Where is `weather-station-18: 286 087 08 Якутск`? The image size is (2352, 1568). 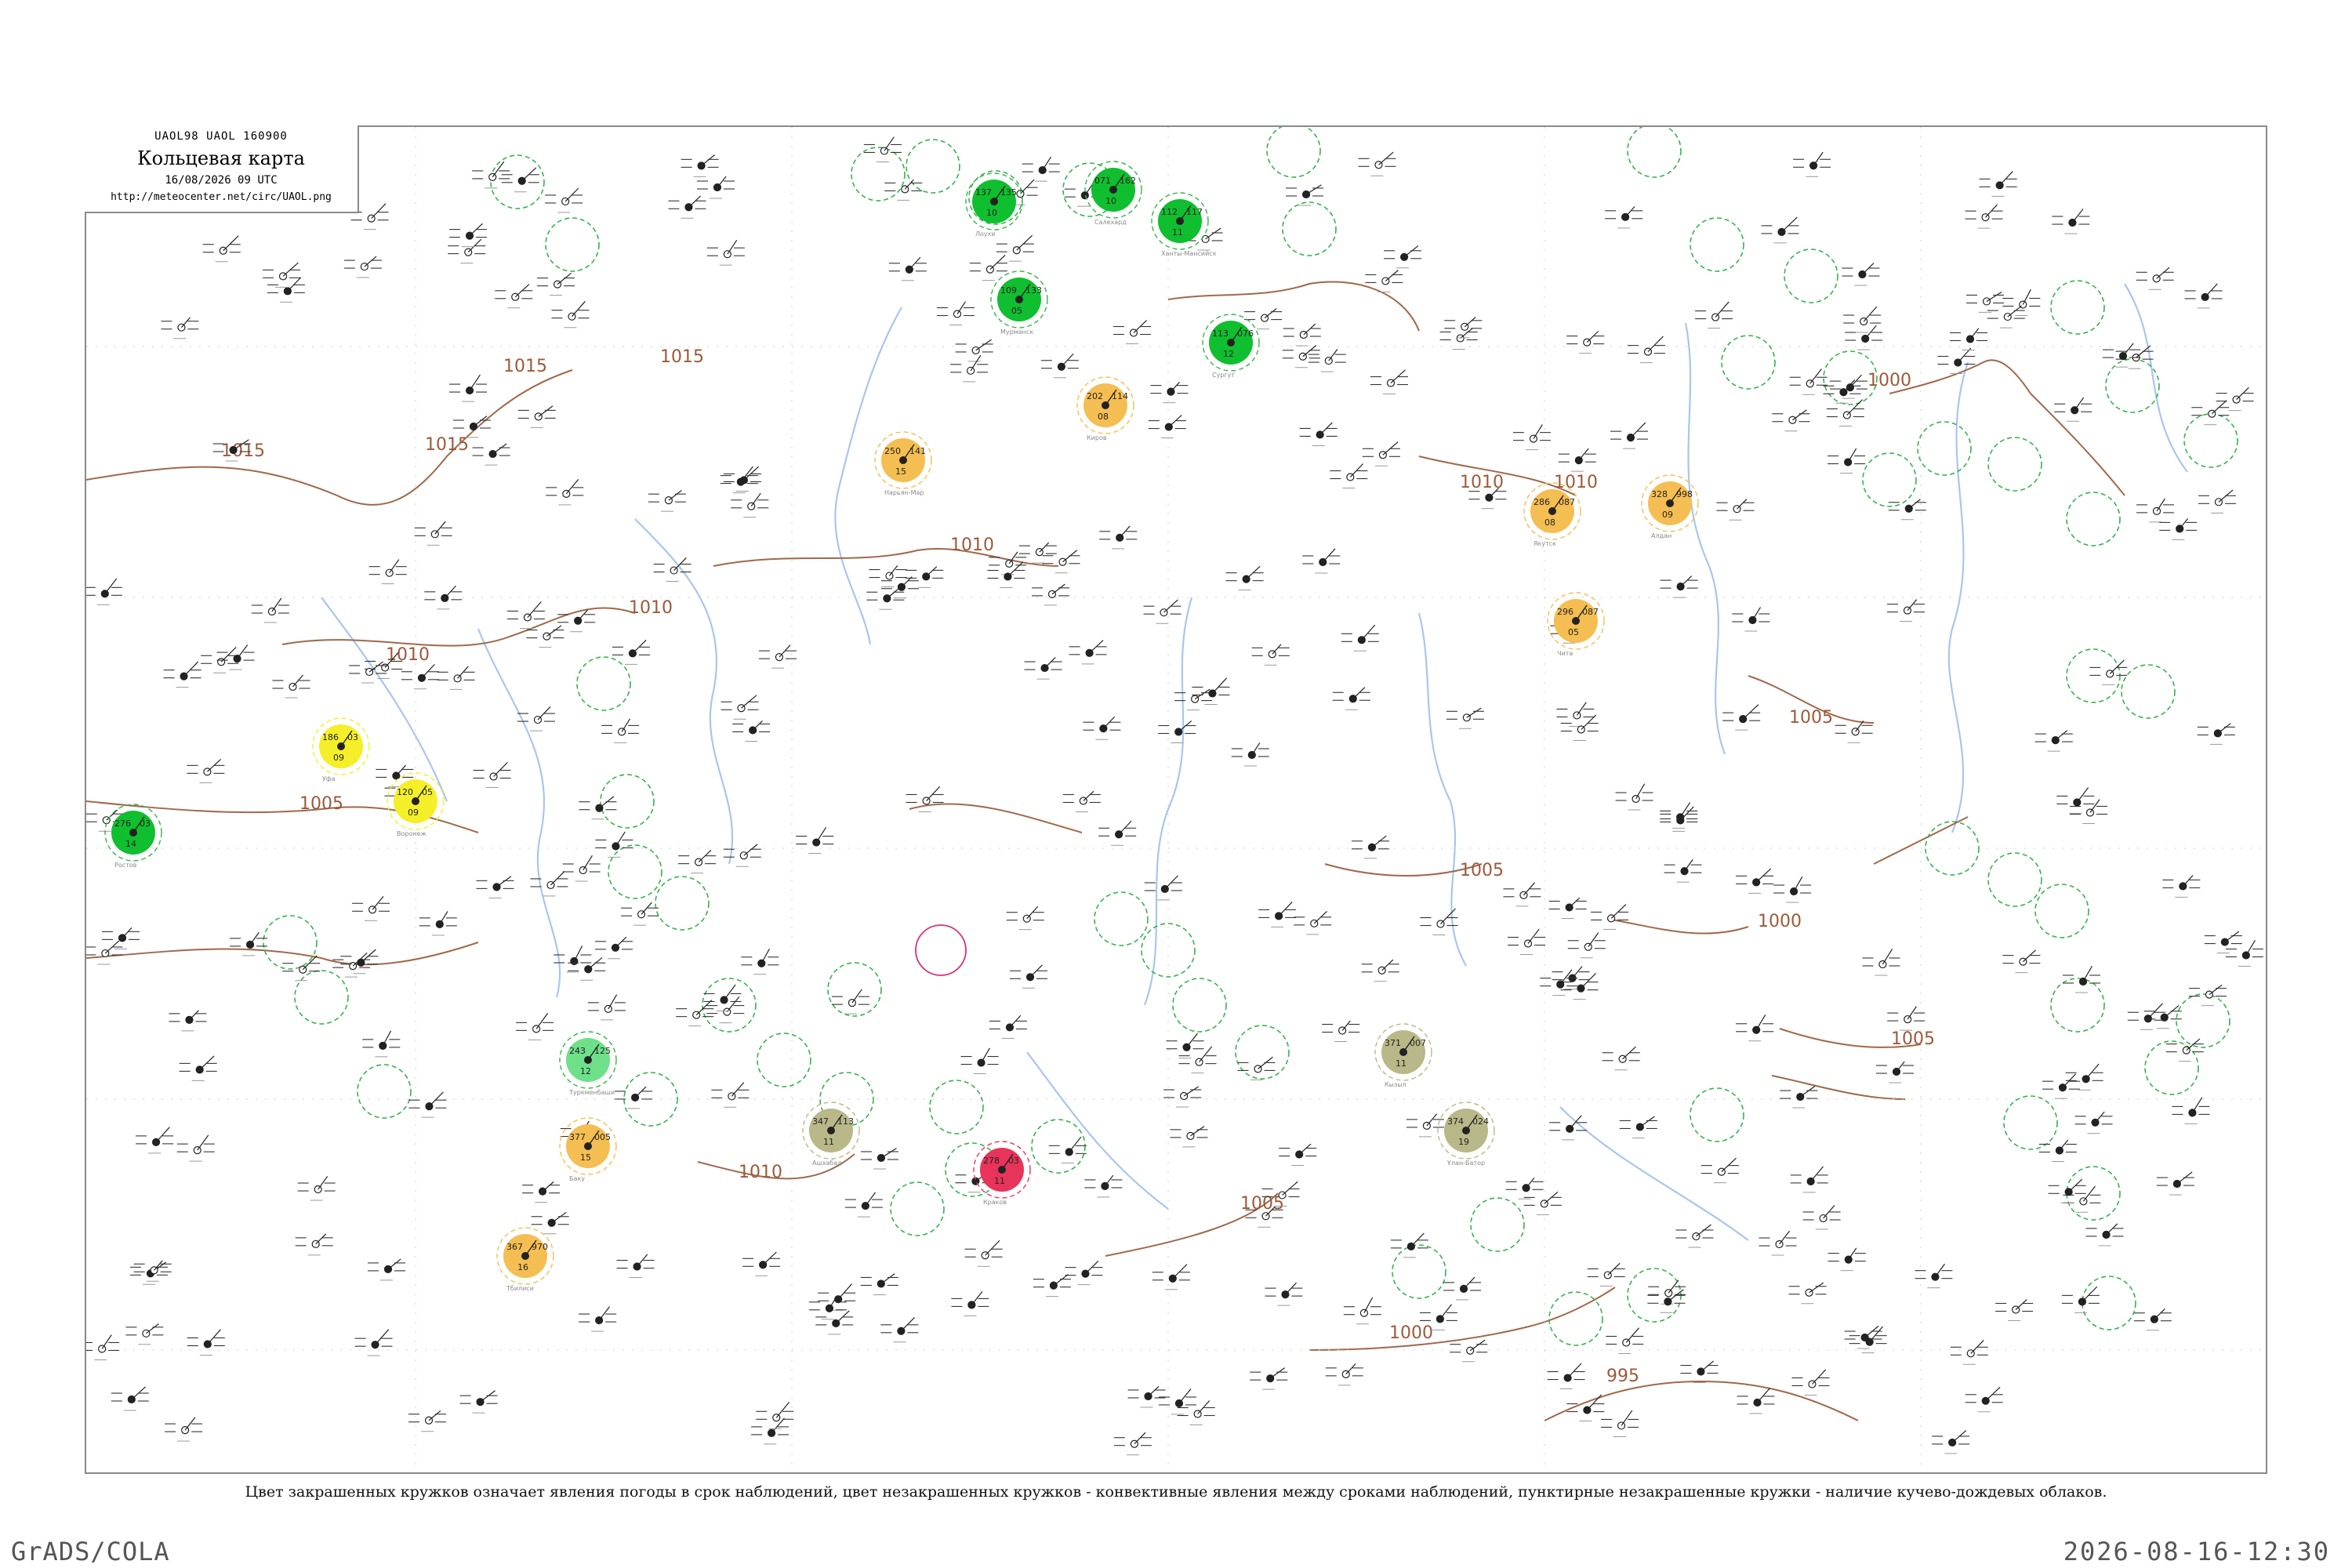 weather-station-18: 286 087 08 Якутск is located at coordinates (1552, 514).